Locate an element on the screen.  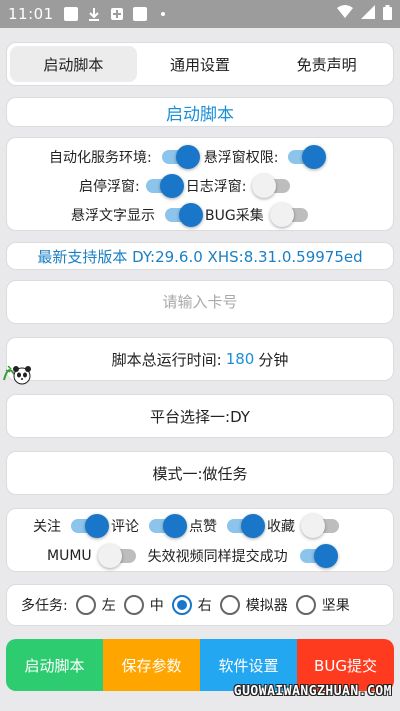
tab-bar: 启动脚本 通用设置 免责声明 is located at coordinates (200, 64).